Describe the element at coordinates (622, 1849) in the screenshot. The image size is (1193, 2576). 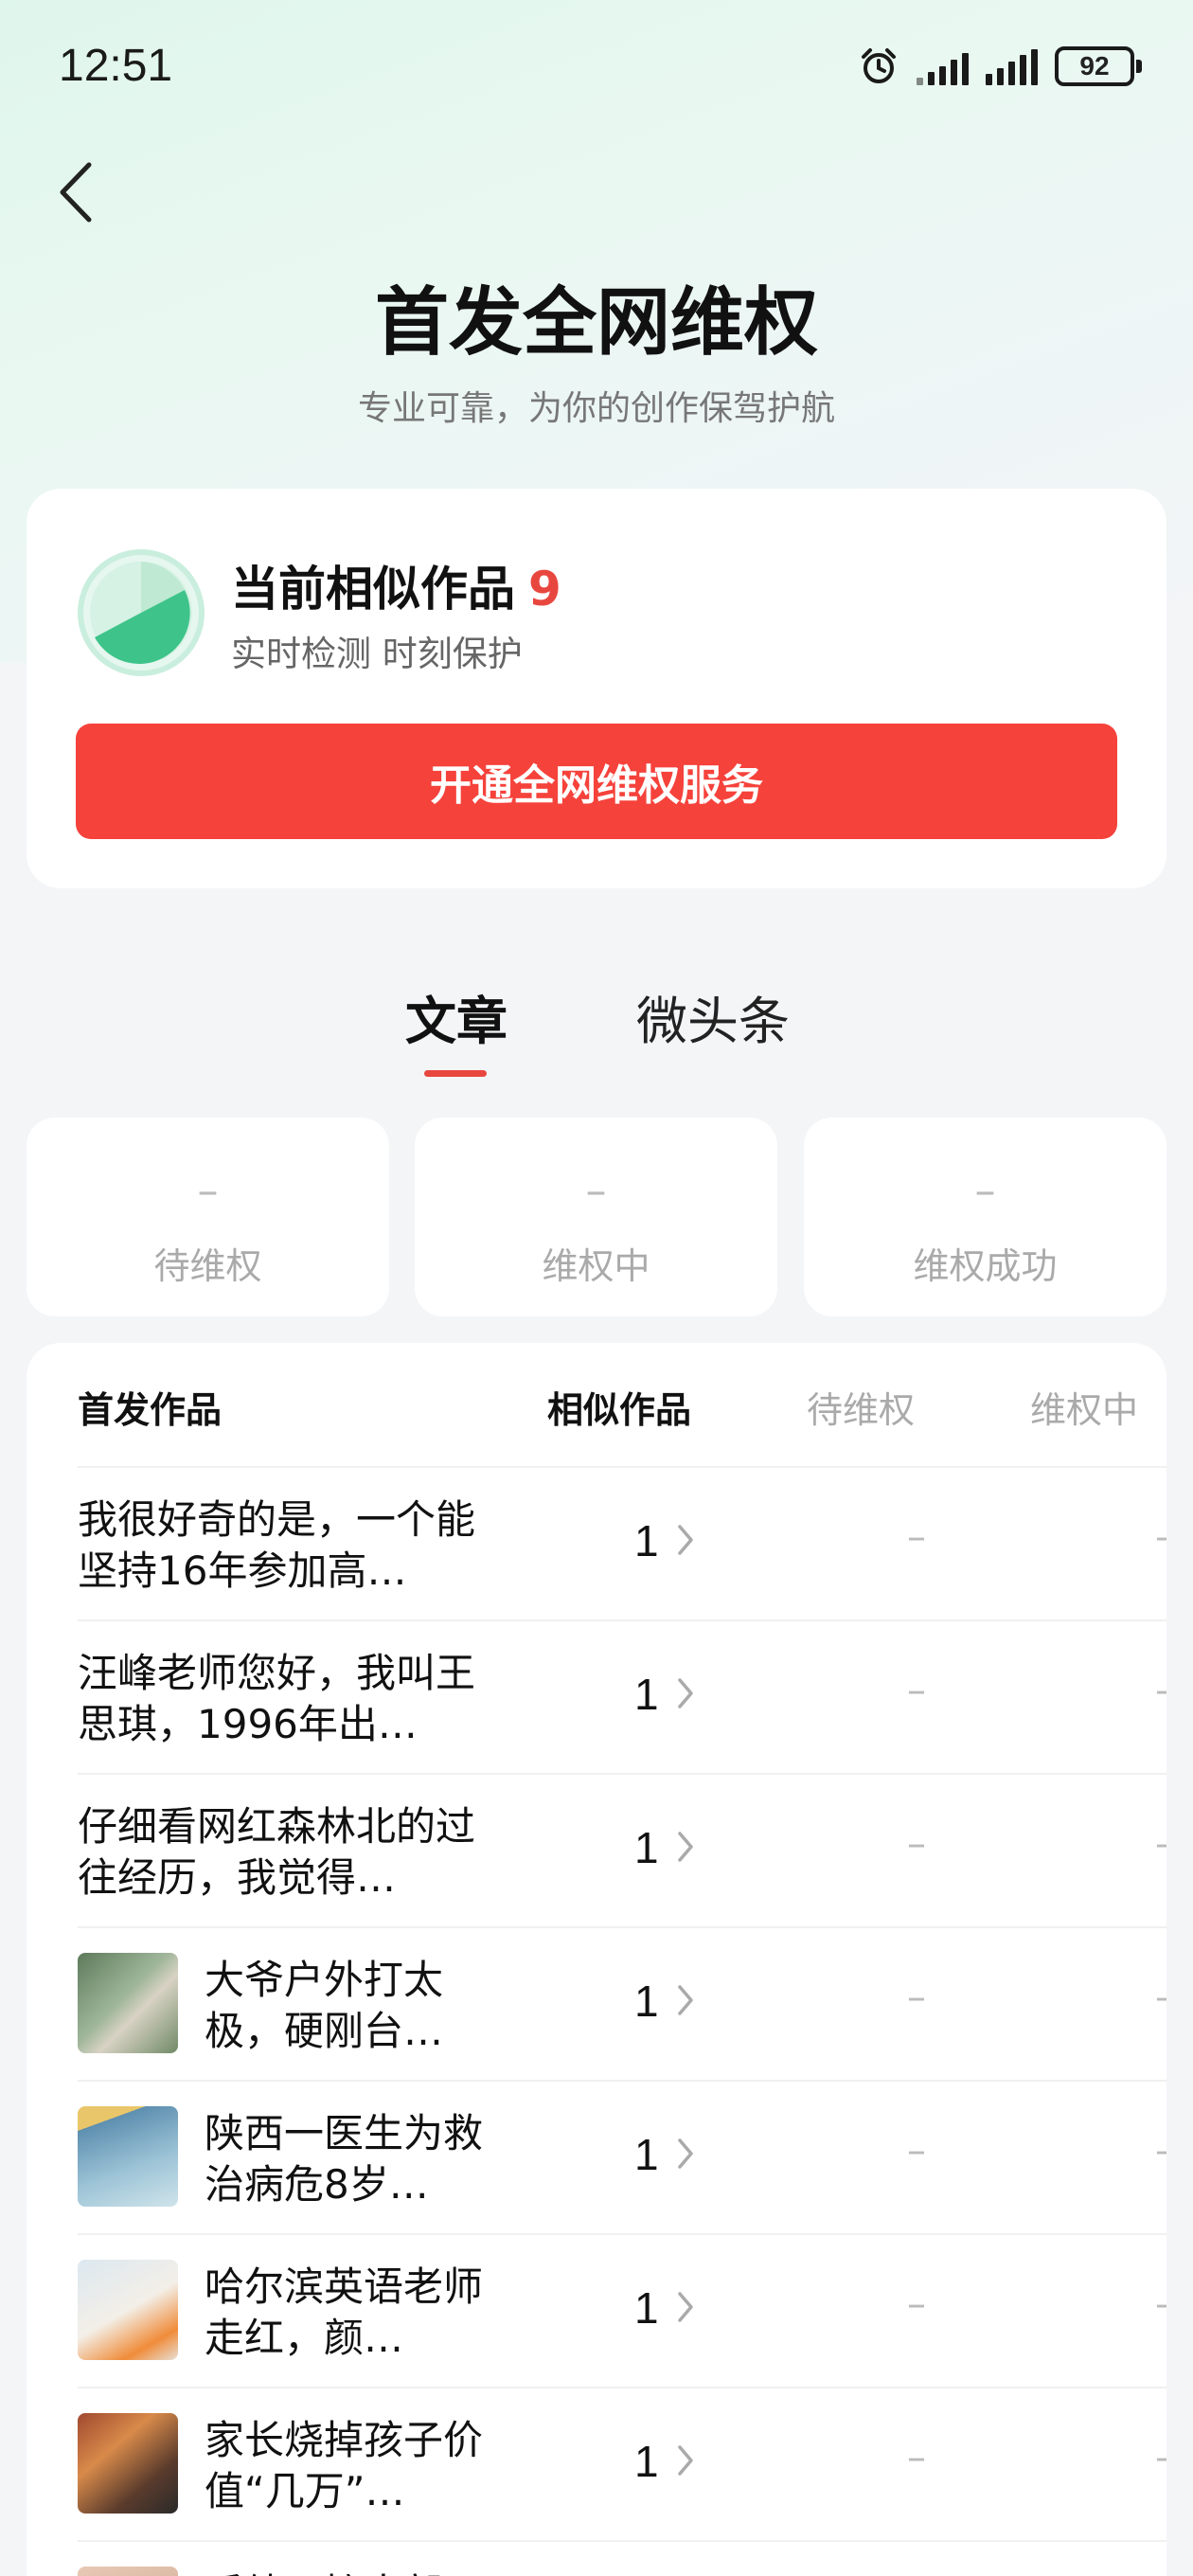
I see `table-row: 仔细看网红森林北的过往经历，我觉得… 1 – –` at that location.